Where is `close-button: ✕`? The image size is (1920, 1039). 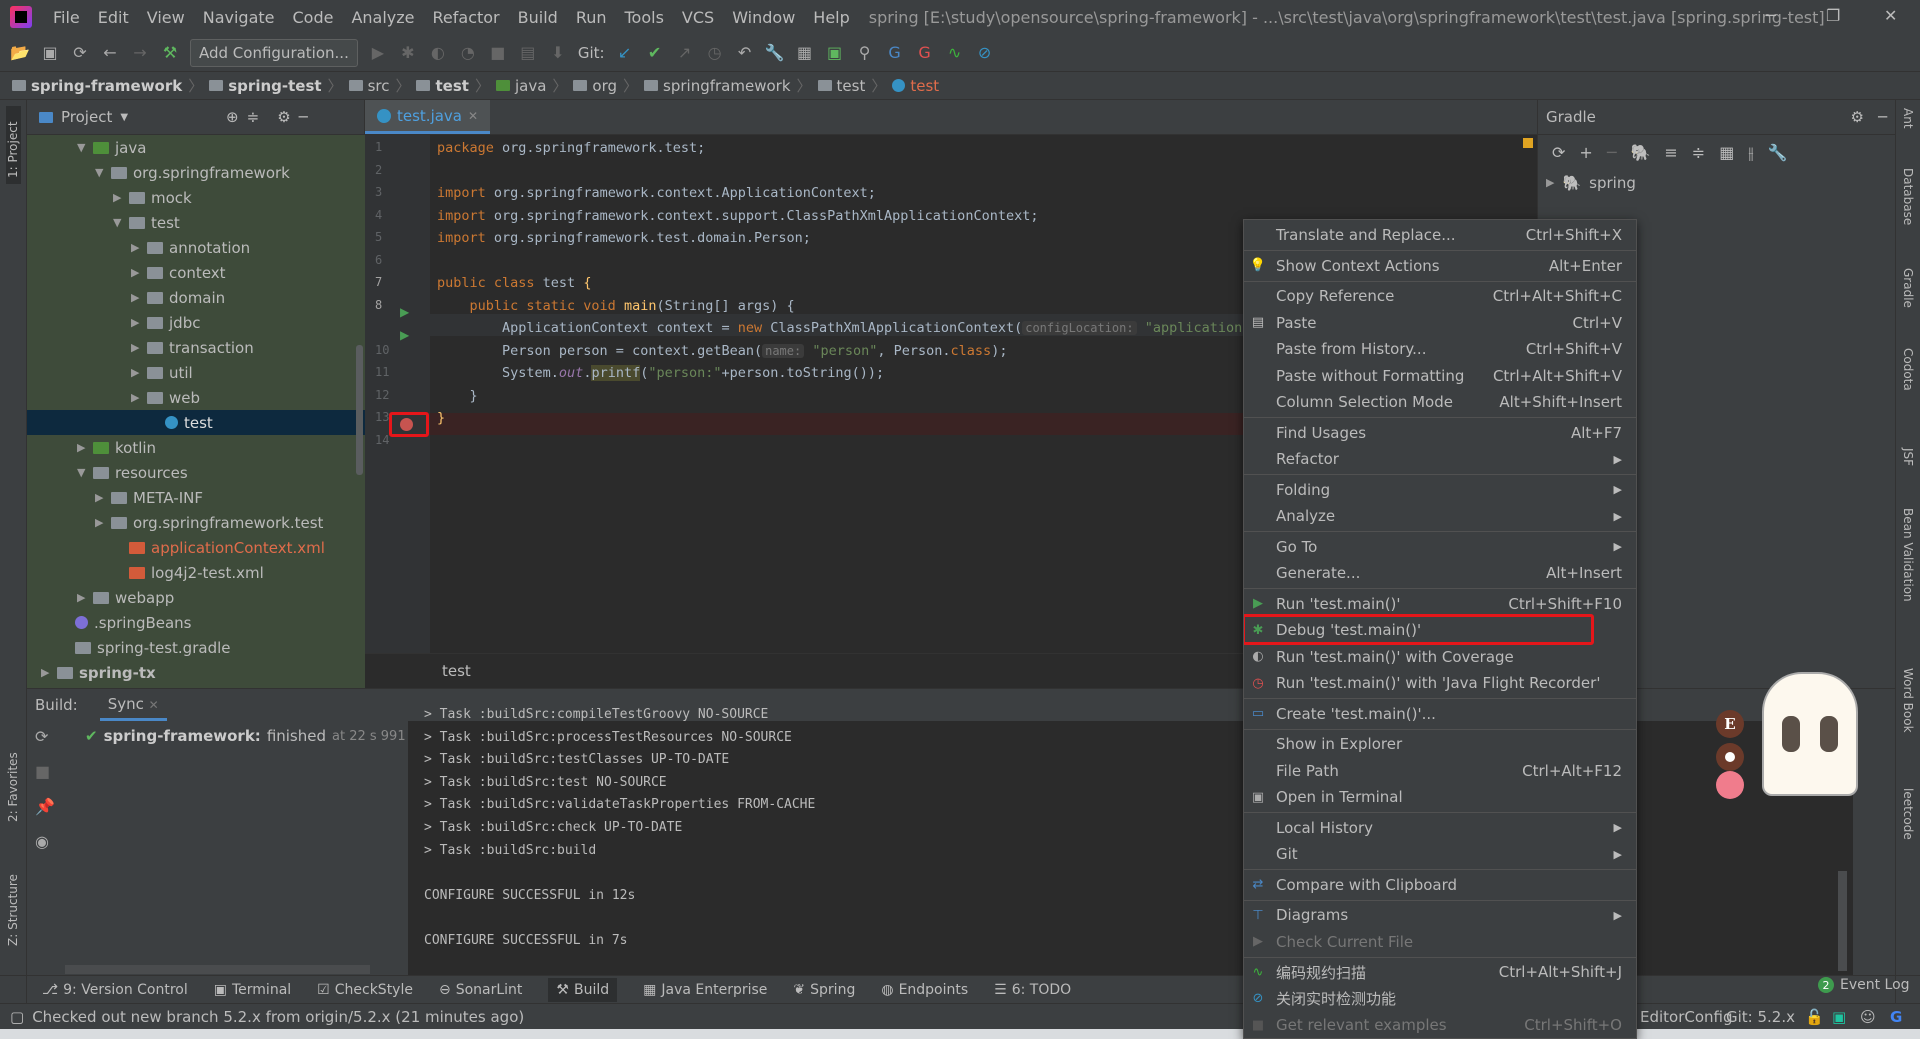
close-button: ✕ is located at coordinates (1890, 15).